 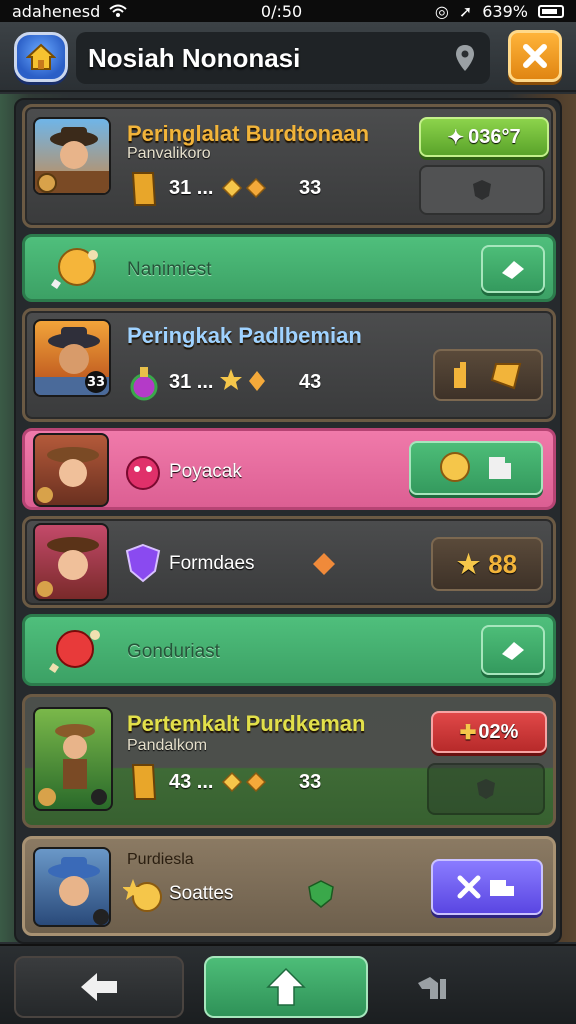 I want to click on plus-icon: ✚, so click(x=468, y=732).